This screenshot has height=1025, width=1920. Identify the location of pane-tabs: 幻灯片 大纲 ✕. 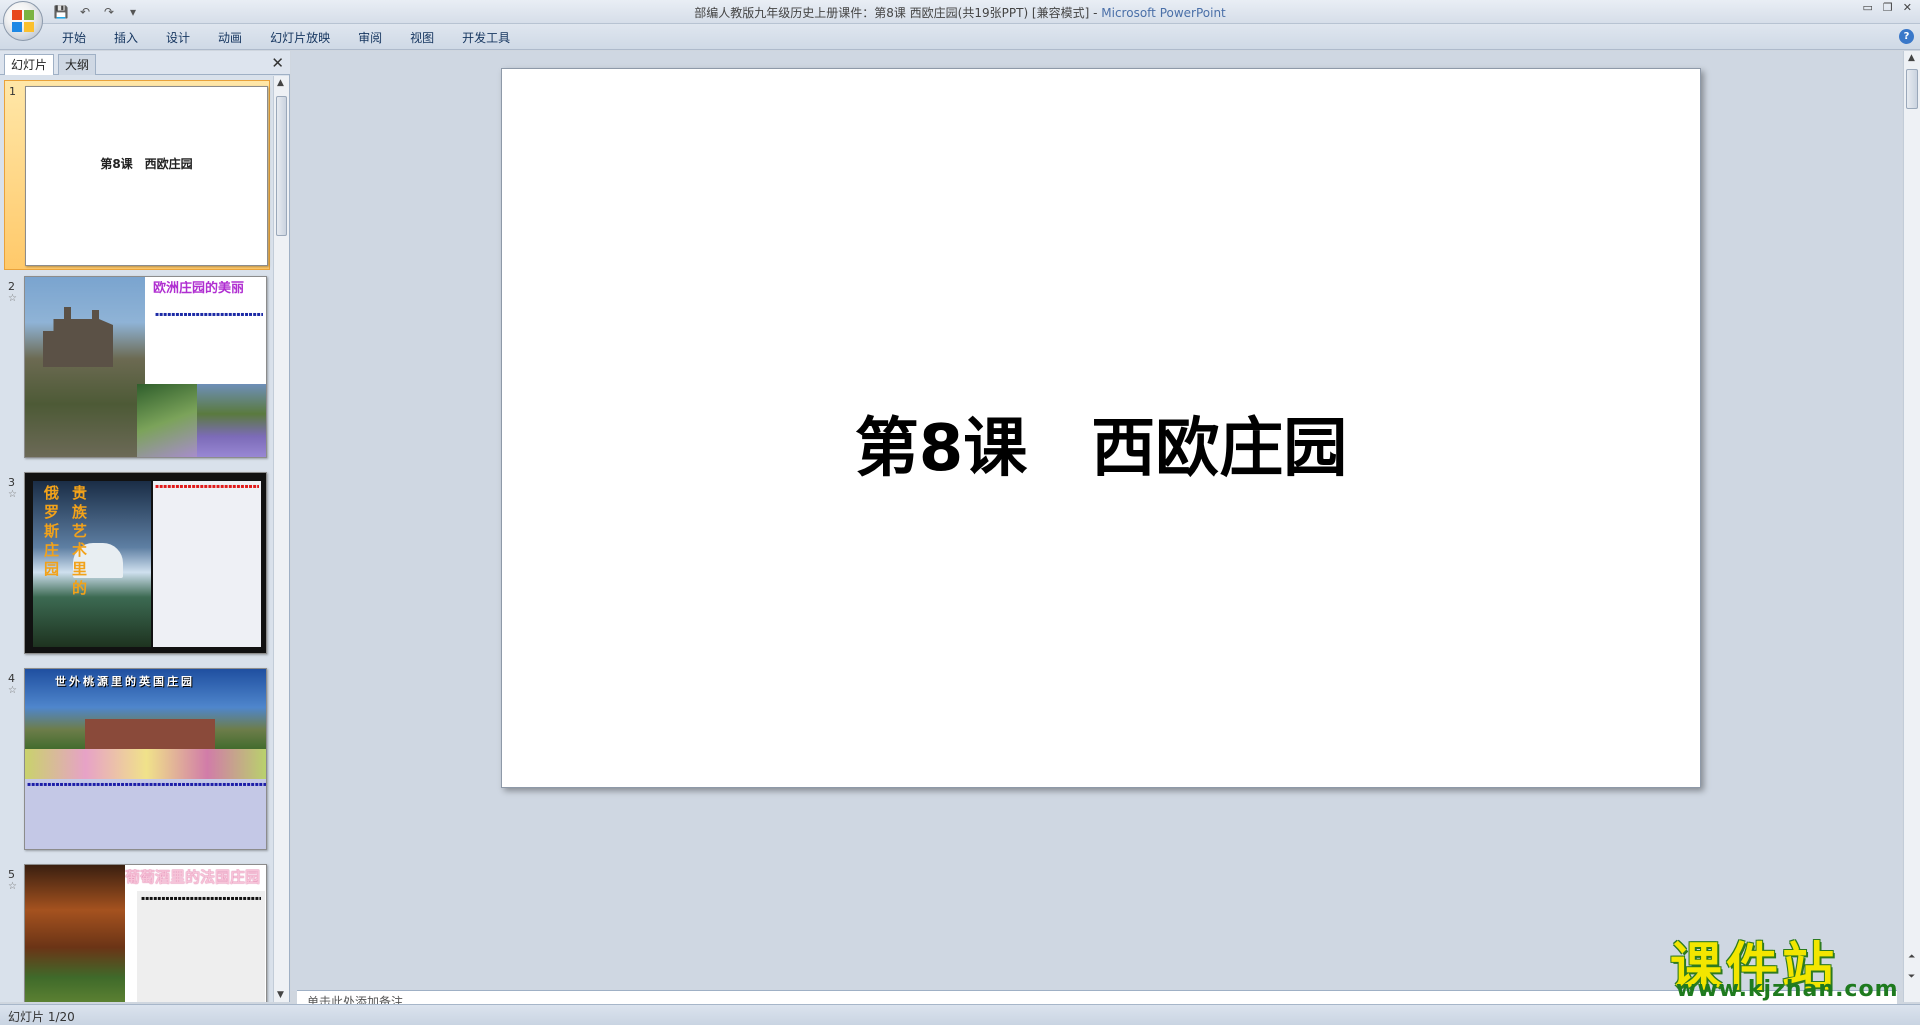
(145, 63).